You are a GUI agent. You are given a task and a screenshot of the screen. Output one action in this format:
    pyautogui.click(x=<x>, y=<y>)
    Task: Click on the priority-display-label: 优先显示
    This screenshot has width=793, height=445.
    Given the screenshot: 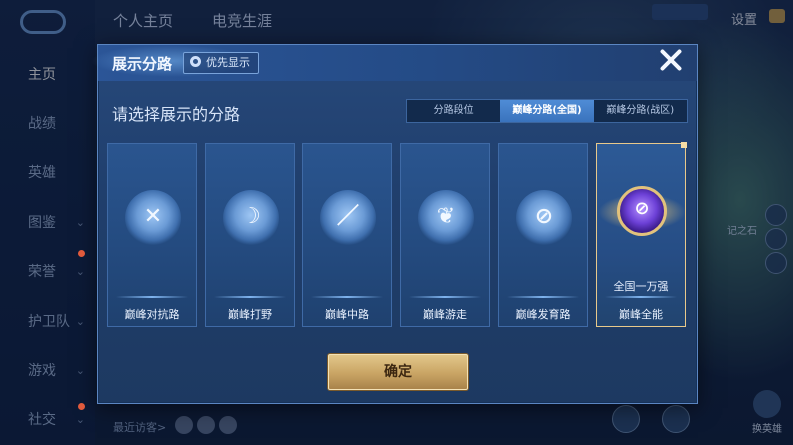 What is the action you would take?
    pyautogui.click(x=228, y=62)
    